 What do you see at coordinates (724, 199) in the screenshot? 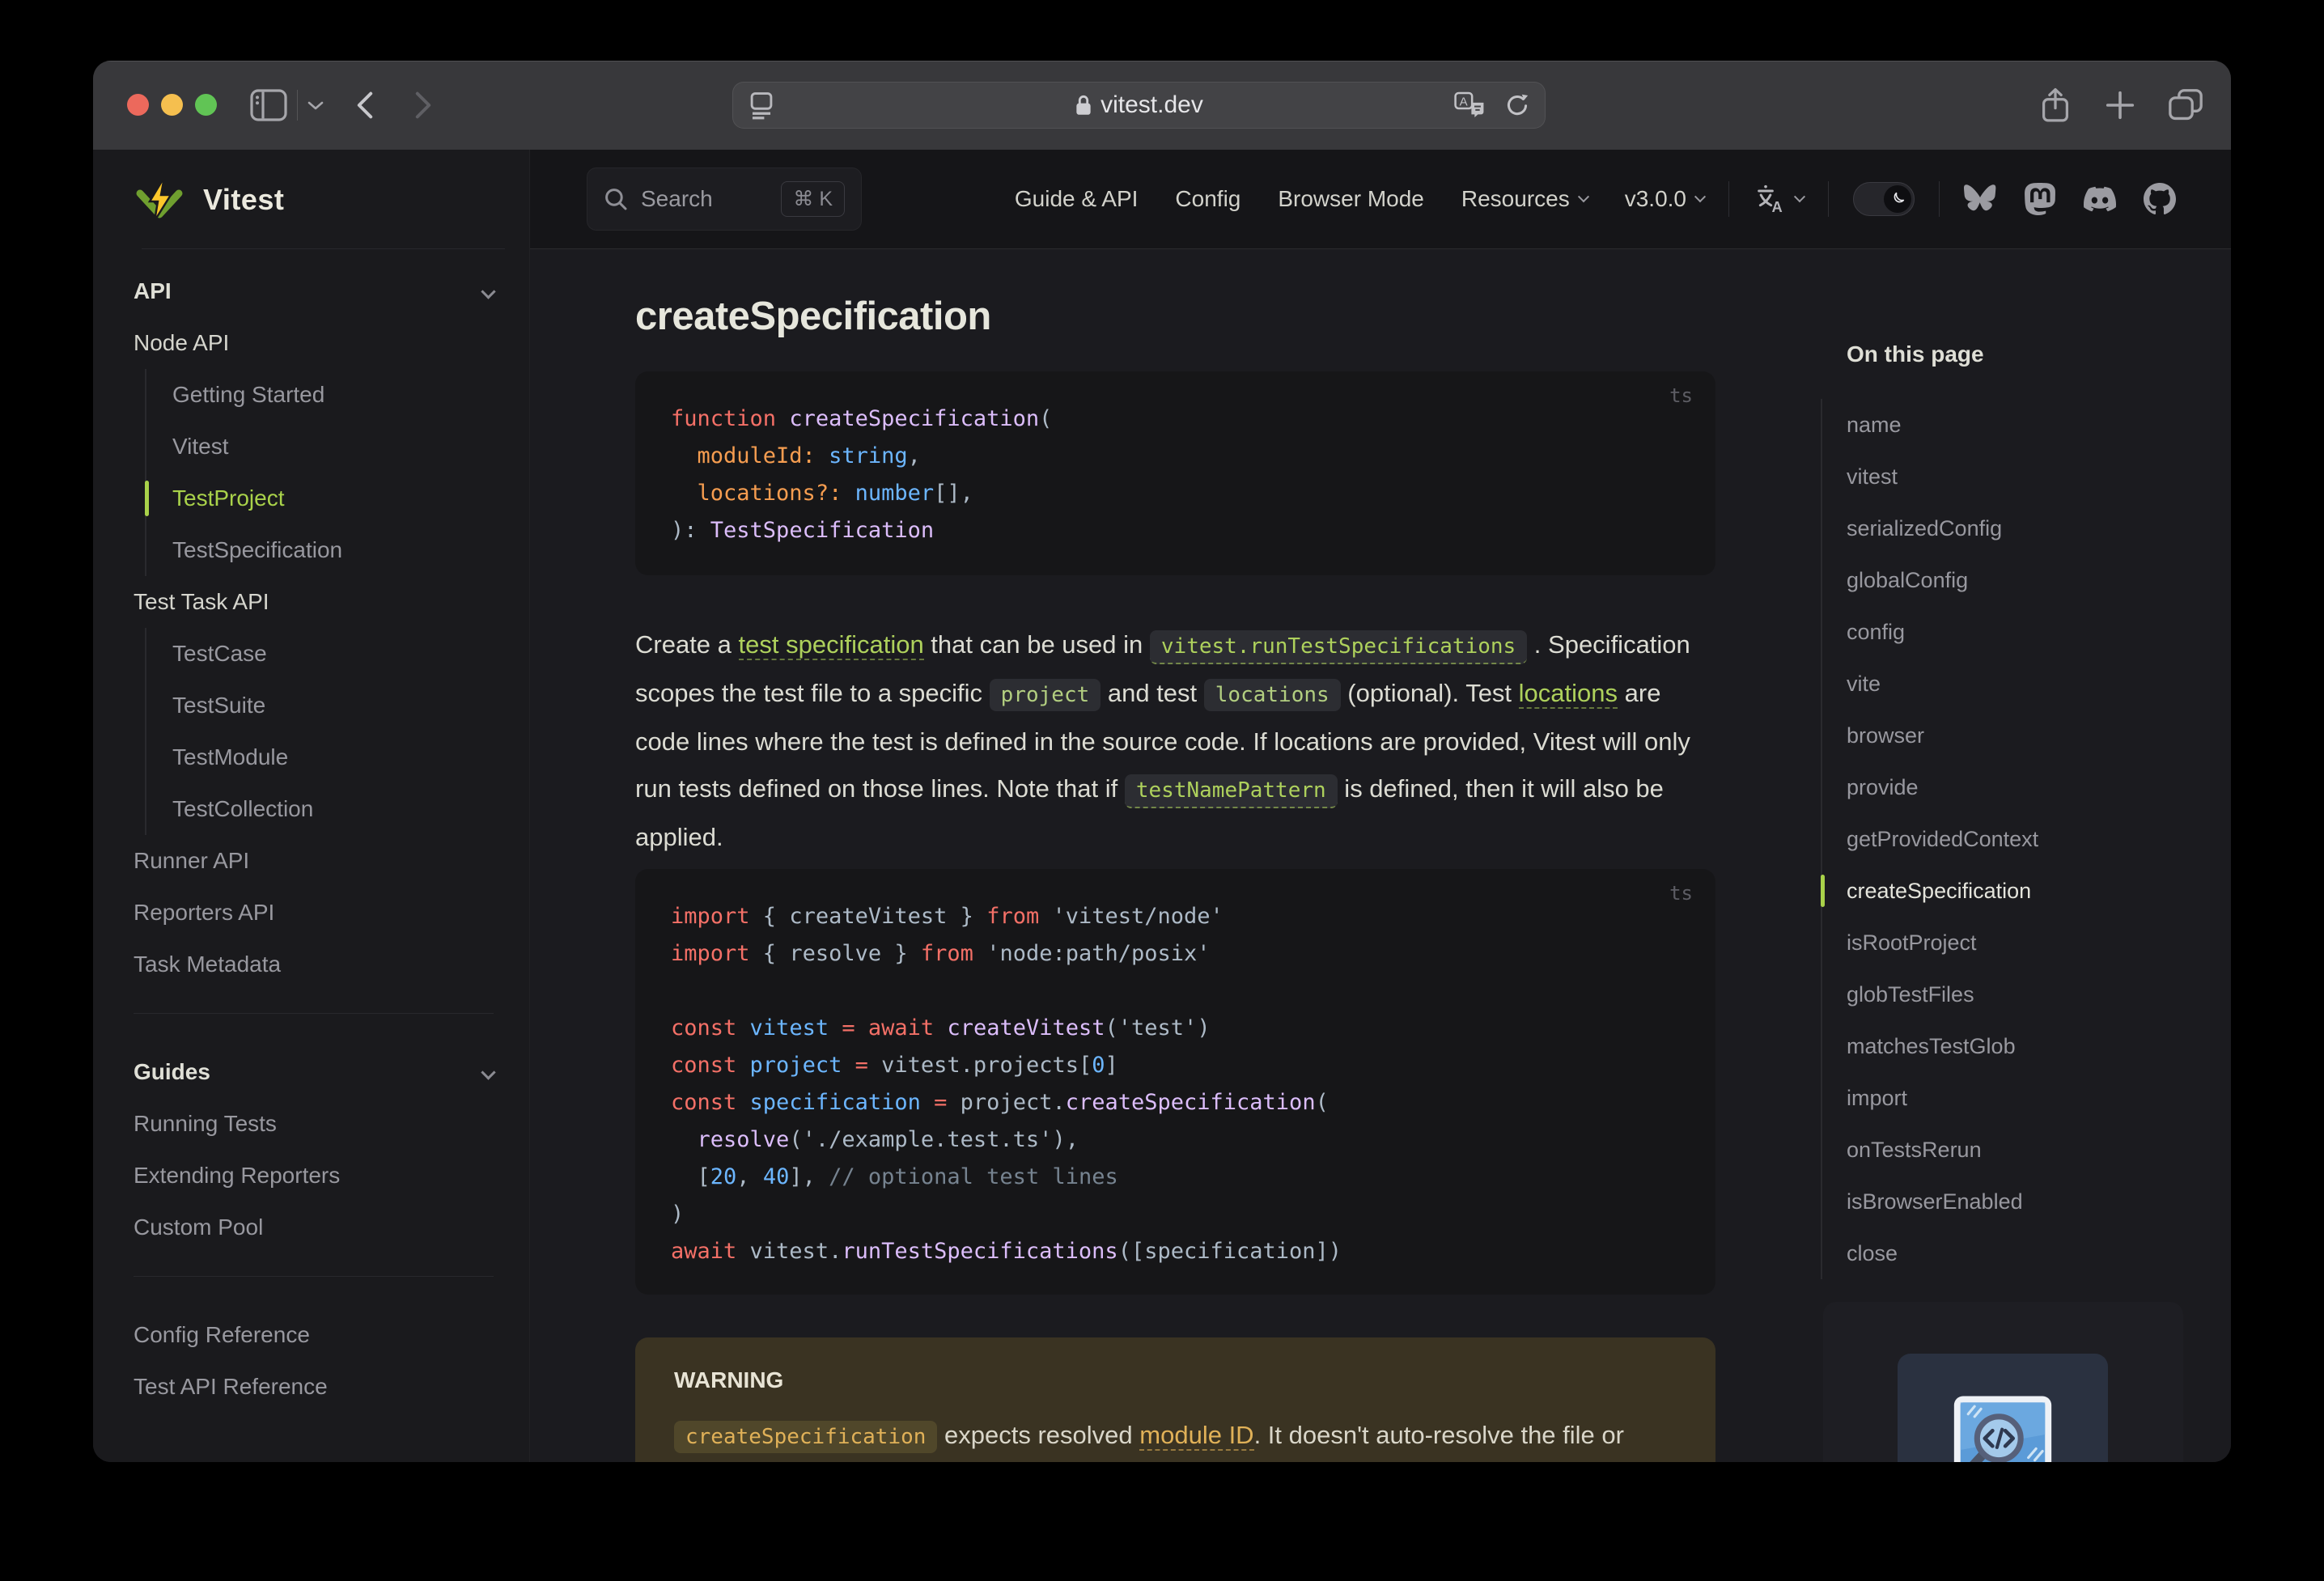
I see `search-button: Search ⌘ K` at bounding box center [724, 199].